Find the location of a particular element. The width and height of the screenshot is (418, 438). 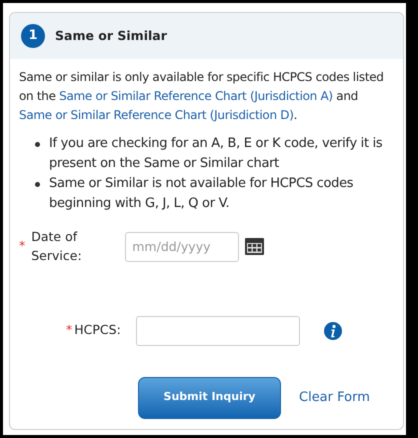

clear-form-link: Clear Form is located at coordinates (334, 398).